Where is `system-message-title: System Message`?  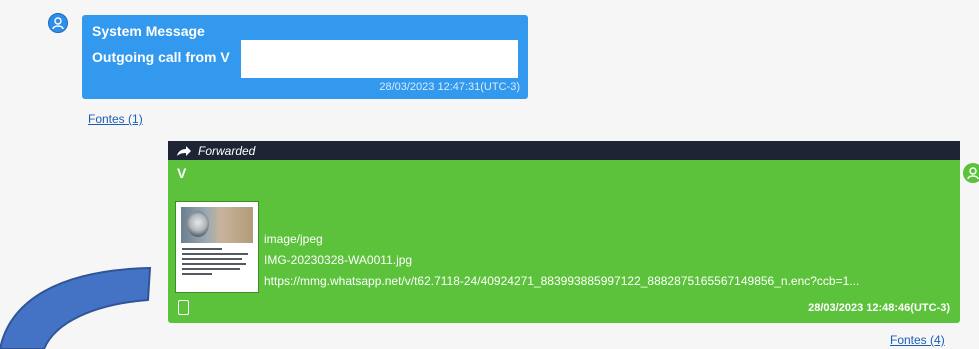
system-message-title: System Message is located at coordinates (148, 31).